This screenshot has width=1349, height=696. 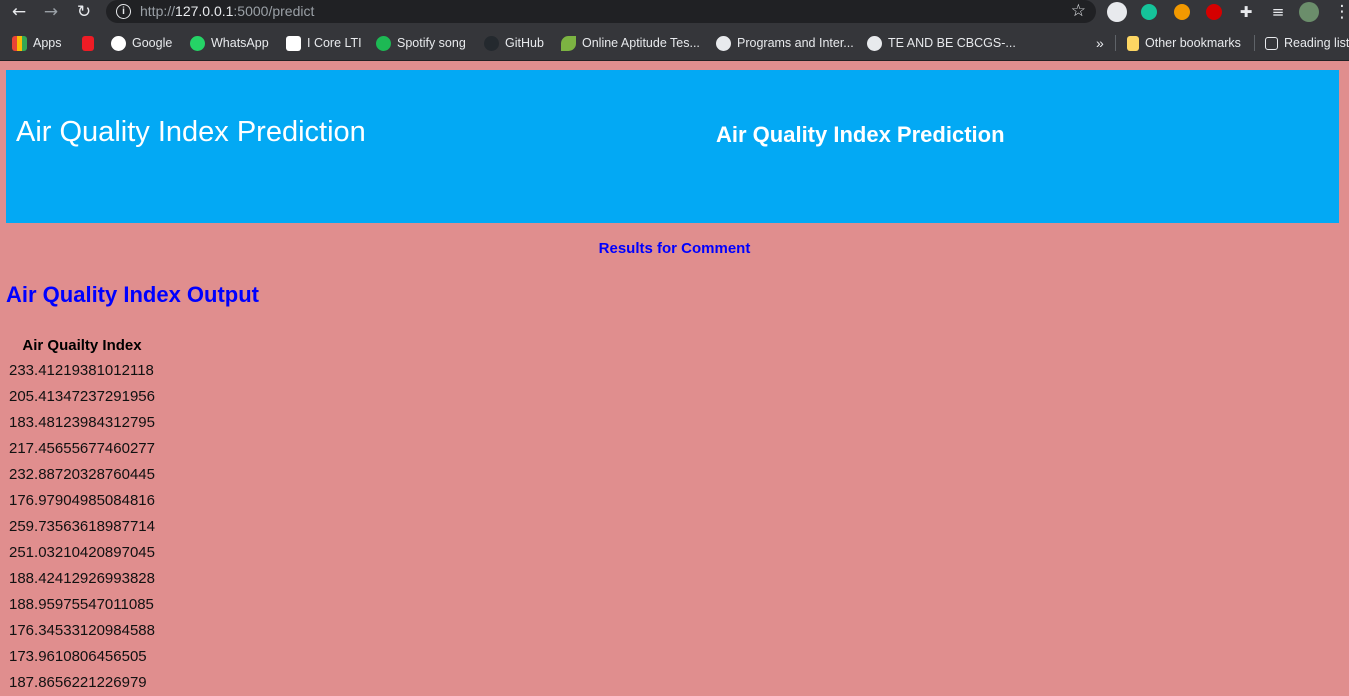 I want to click on results-for-comment-link: Results for Comment, so click(x=674, y=248).